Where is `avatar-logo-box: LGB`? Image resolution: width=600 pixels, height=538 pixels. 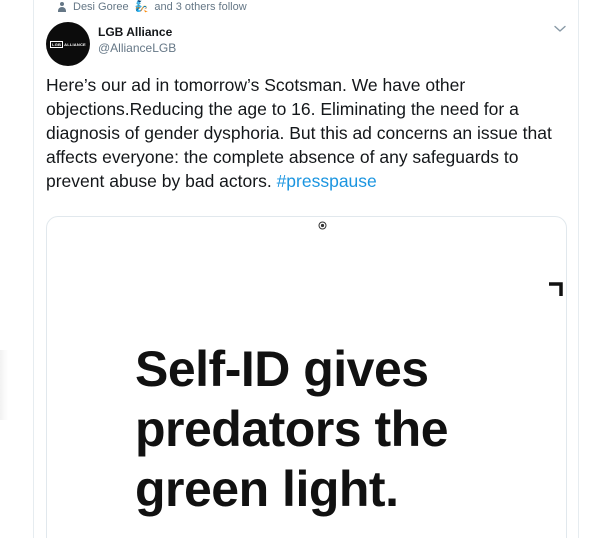
avatar-logo-box: LGB is located at coordinates (57, 44).